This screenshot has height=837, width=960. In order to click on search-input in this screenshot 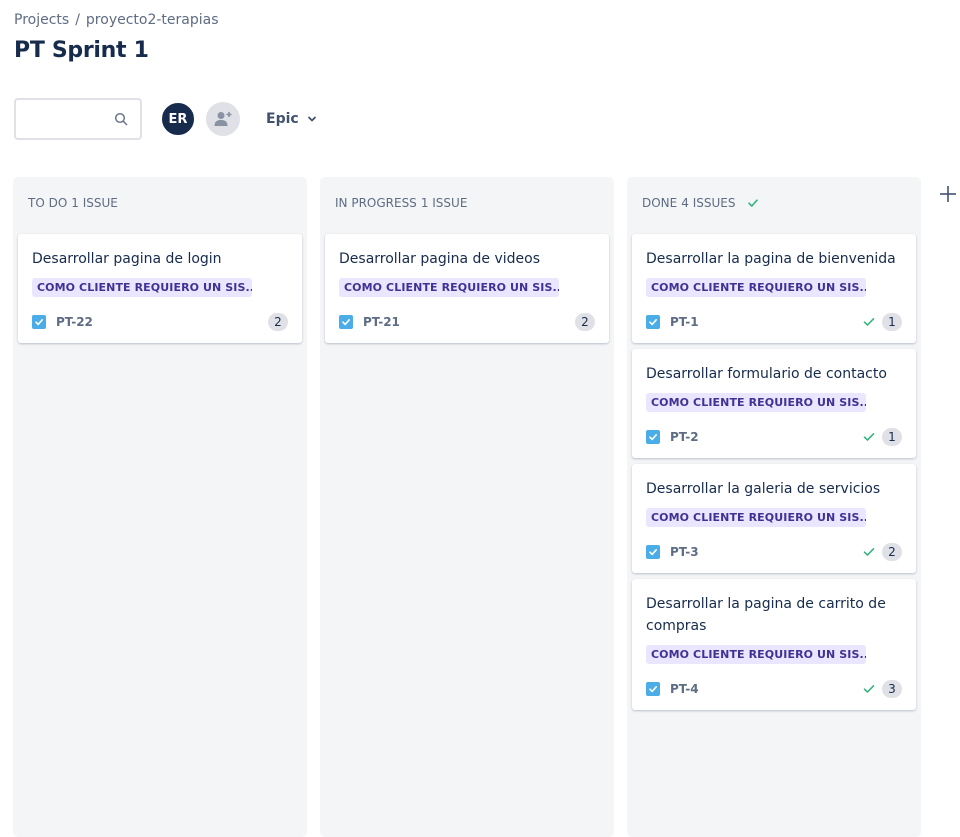, I will do `click(71, 119)`.